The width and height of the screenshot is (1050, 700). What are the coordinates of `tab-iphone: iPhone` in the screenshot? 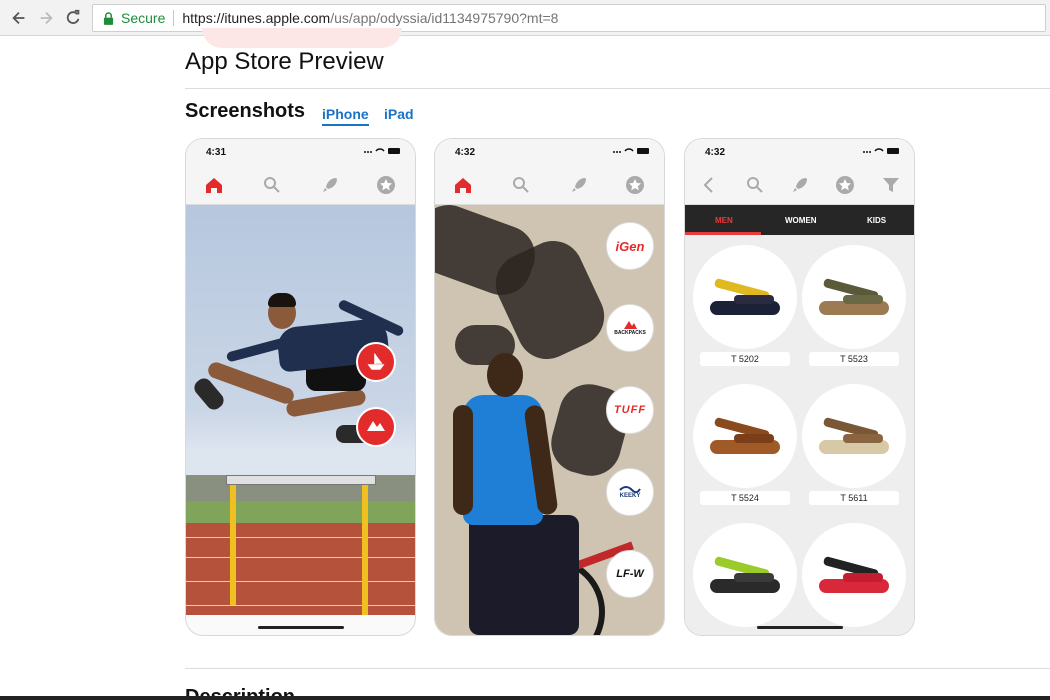 It's located at (345, 116).